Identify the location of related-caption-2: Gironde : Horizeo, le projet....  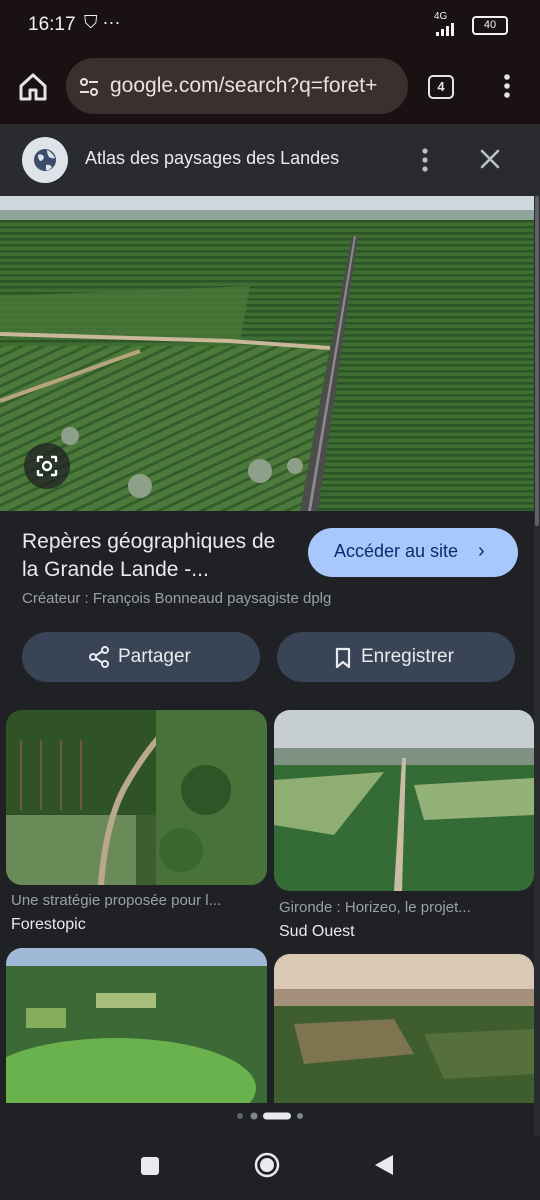
(408, 907).